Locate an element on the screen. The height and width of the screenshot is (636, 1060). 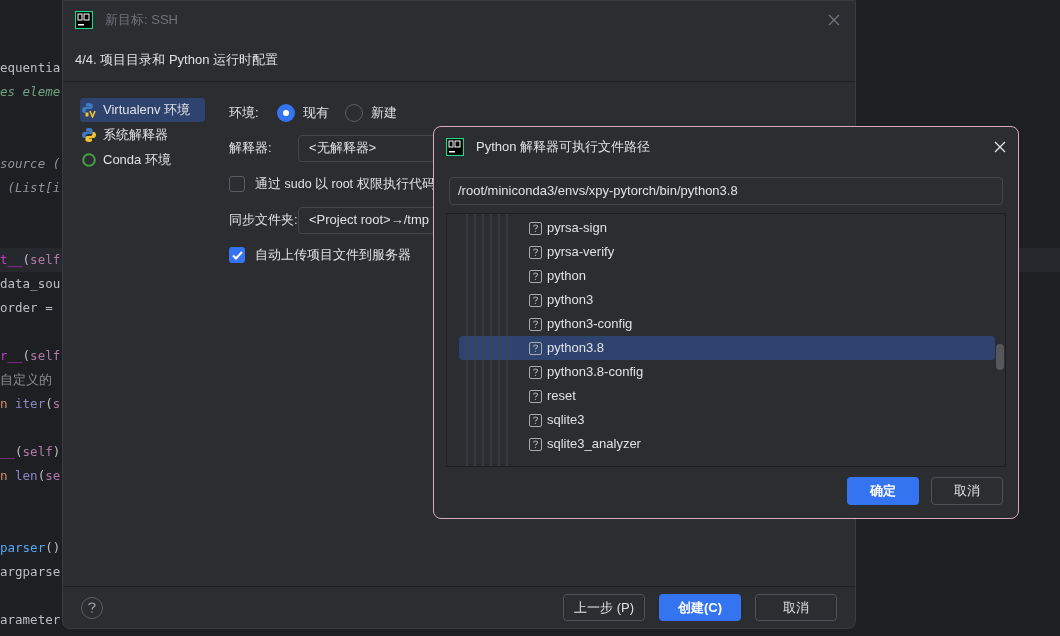
code-line: order = is located at coordinates (26, 307).